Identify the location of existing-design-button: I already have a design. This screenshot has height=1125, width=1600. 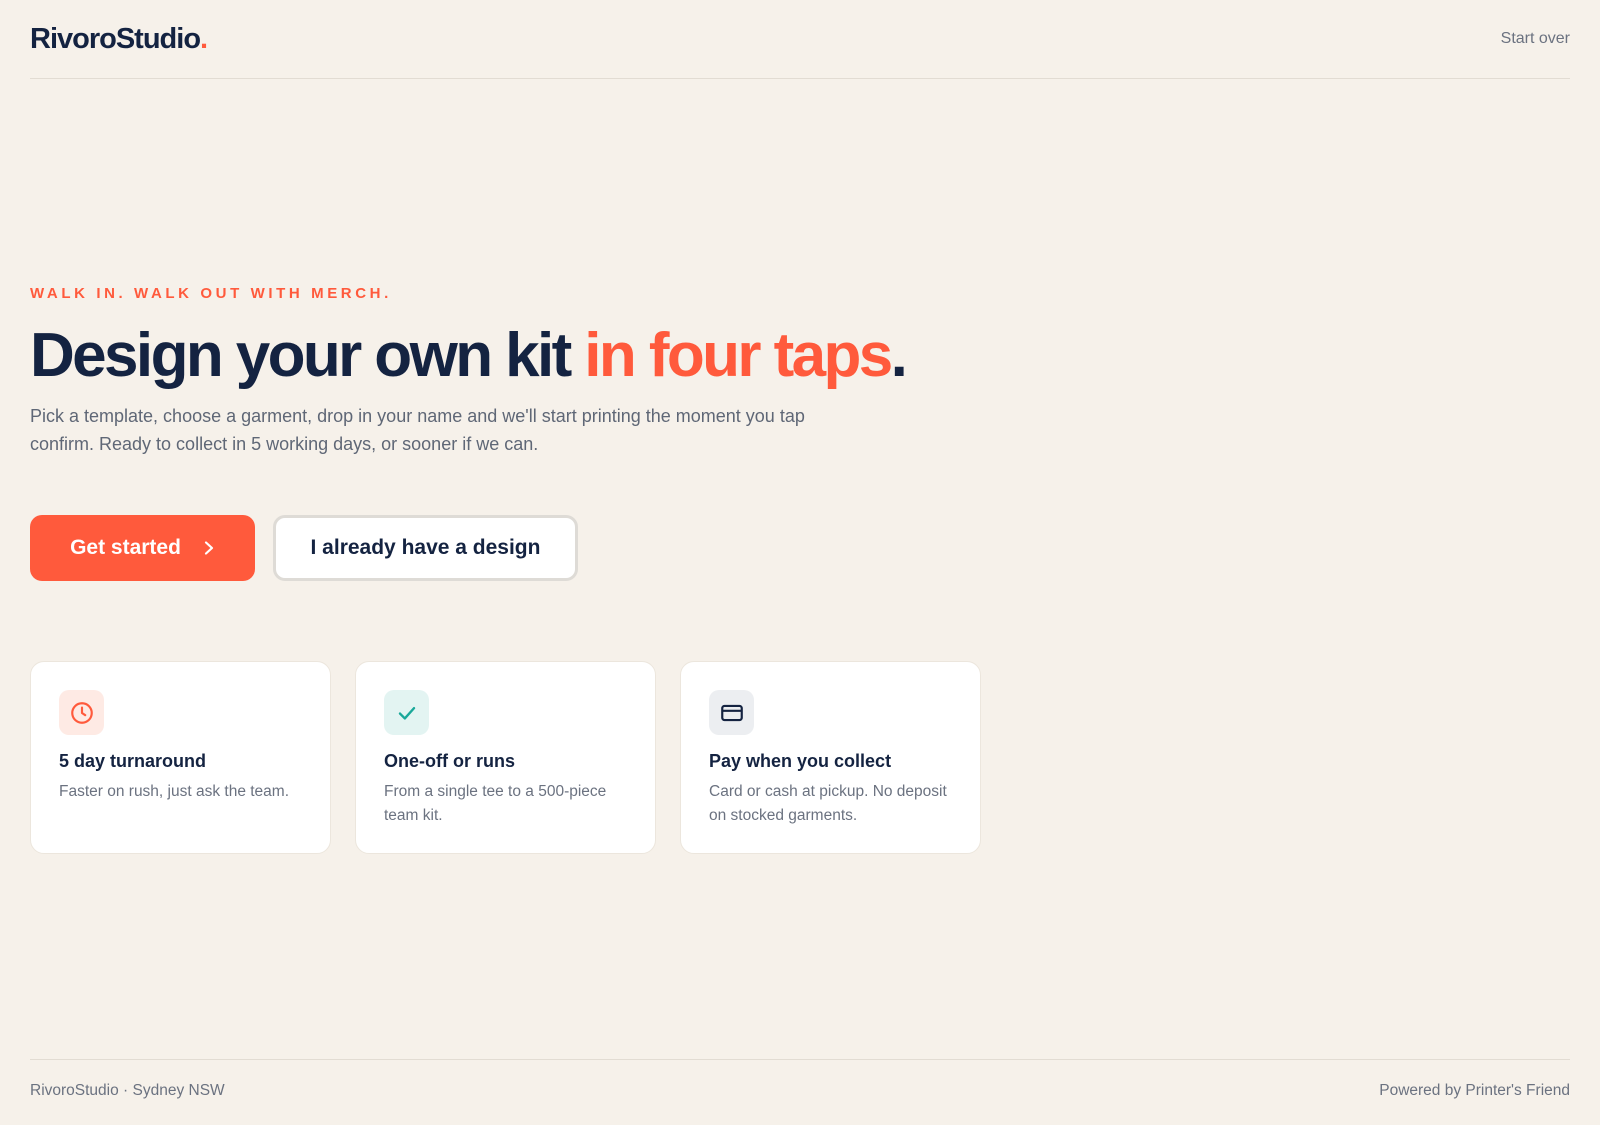
(425, 548).